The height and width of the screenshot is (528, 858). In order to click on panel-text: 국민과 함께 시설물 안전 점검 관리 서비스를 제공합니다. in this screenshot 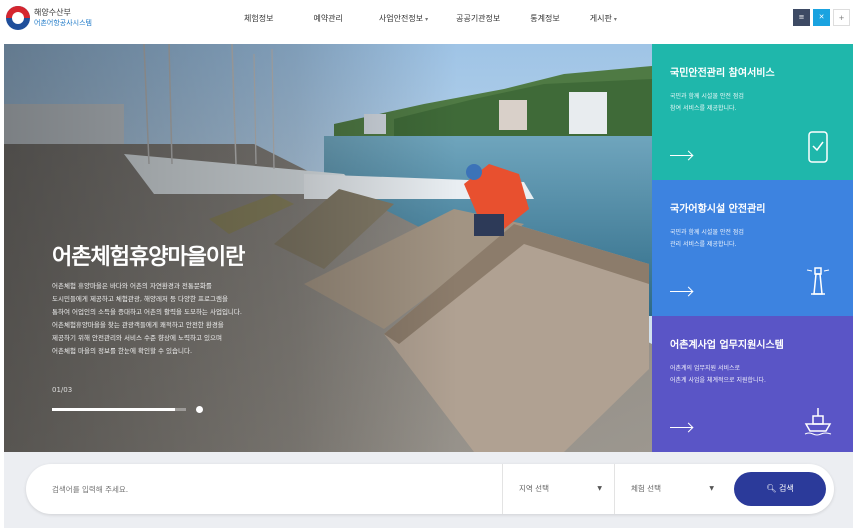, I will do `click(707, 238)`.